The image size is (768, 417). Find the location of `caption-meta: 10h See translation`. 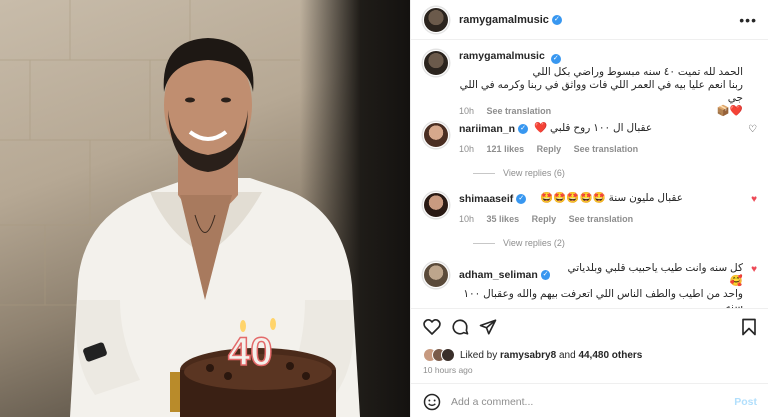

caption-meta: 10h See translation is located at coordinates (510, 111).